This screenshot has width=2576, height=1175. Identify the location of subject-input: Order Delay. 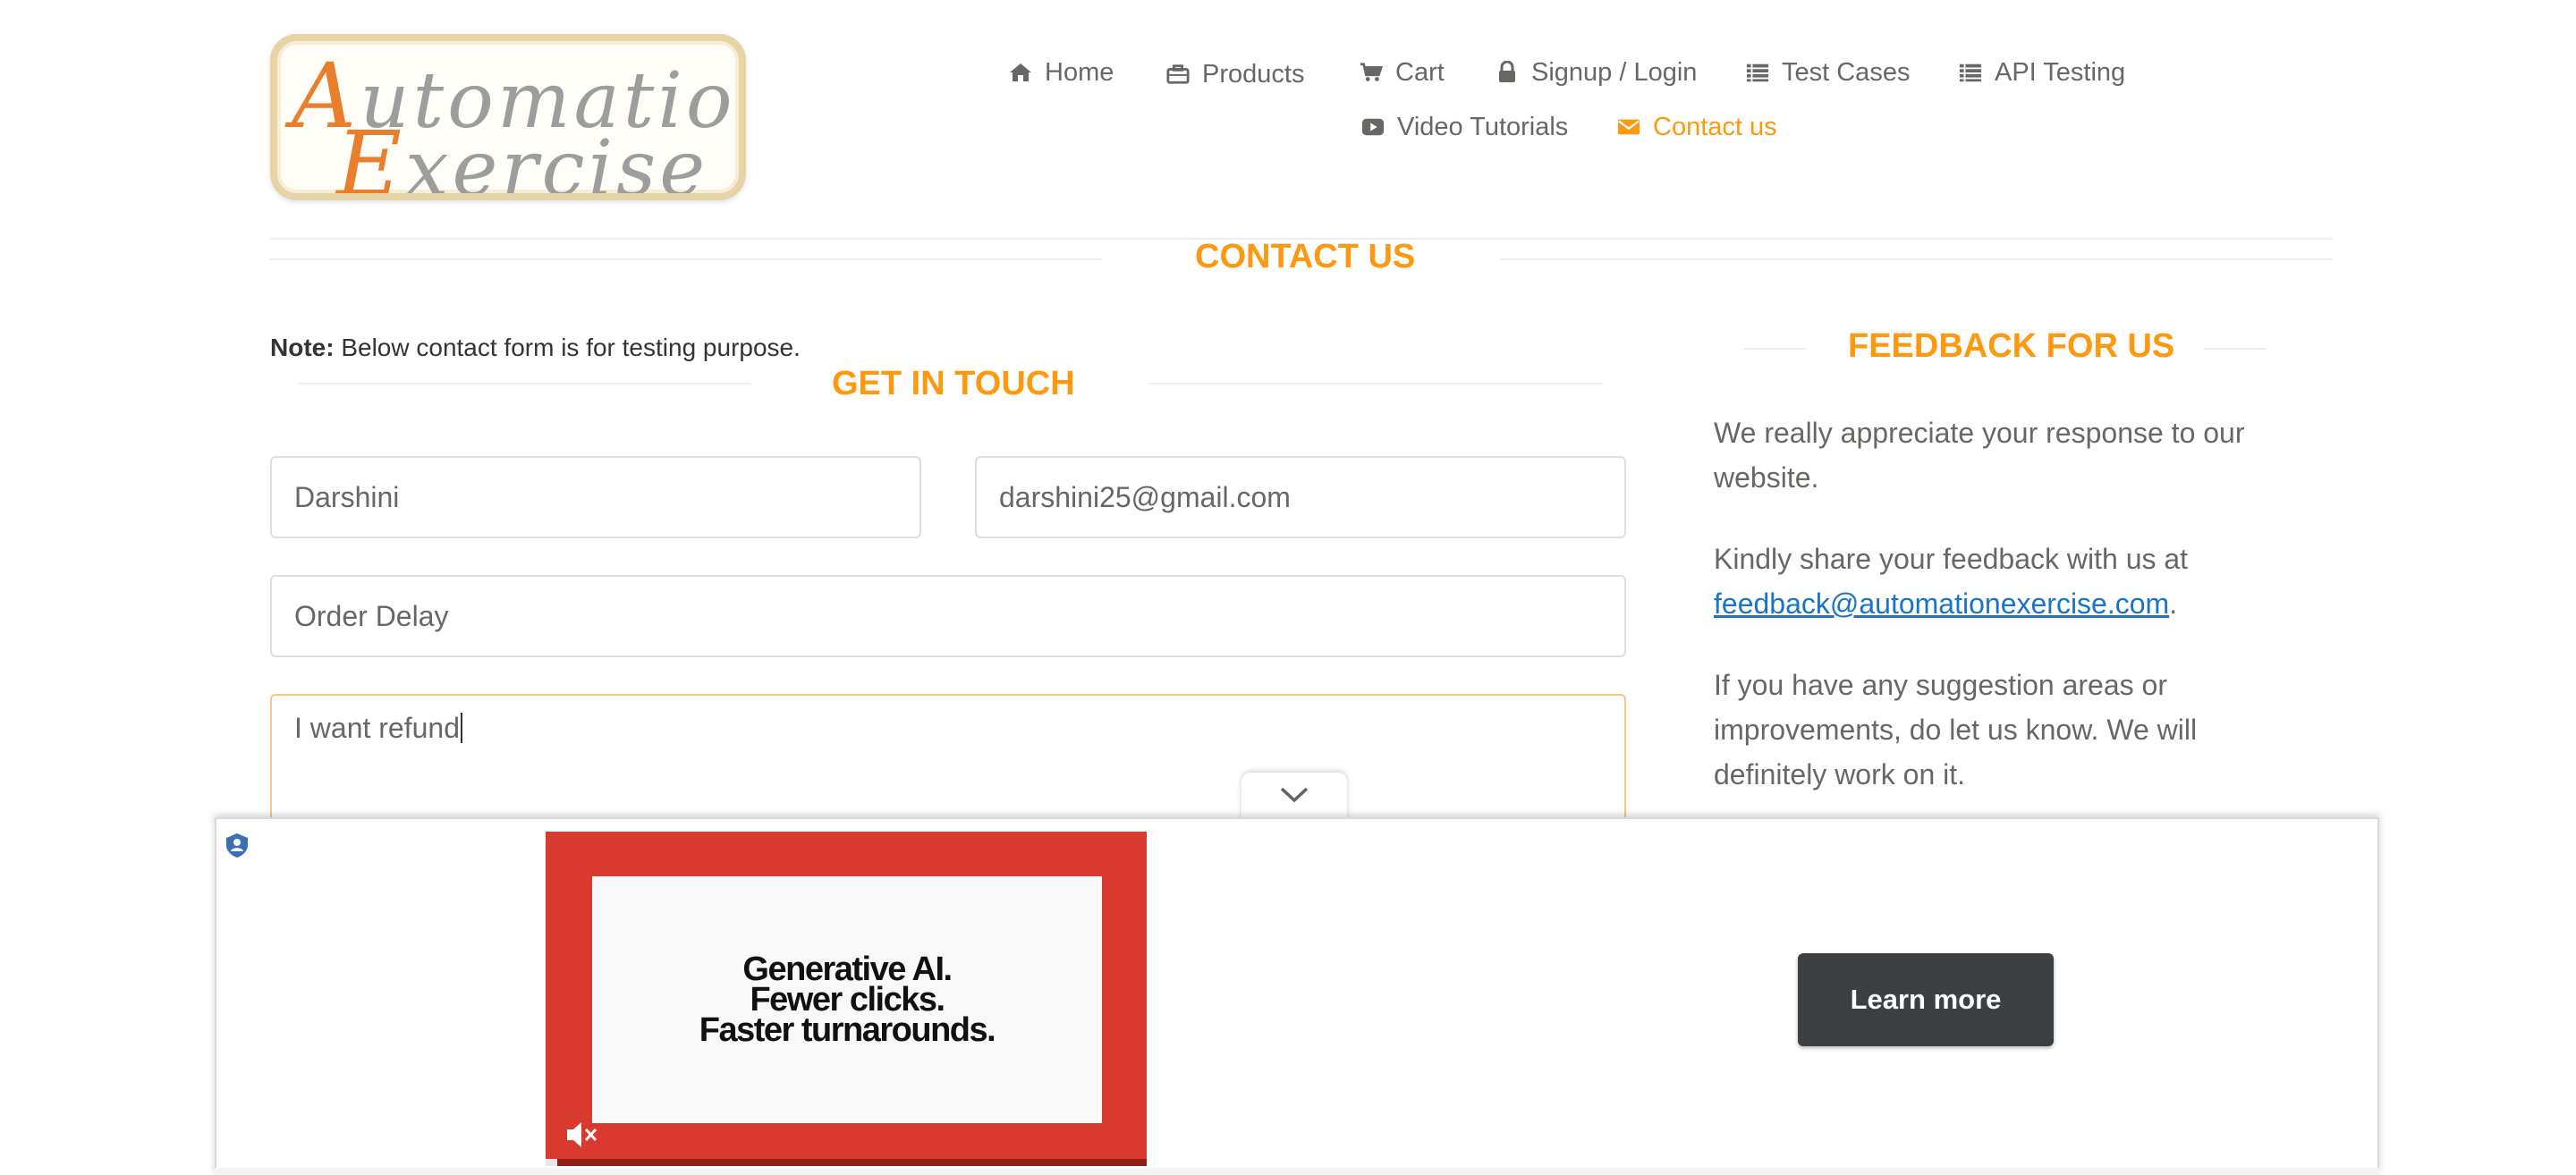
(948, 616).